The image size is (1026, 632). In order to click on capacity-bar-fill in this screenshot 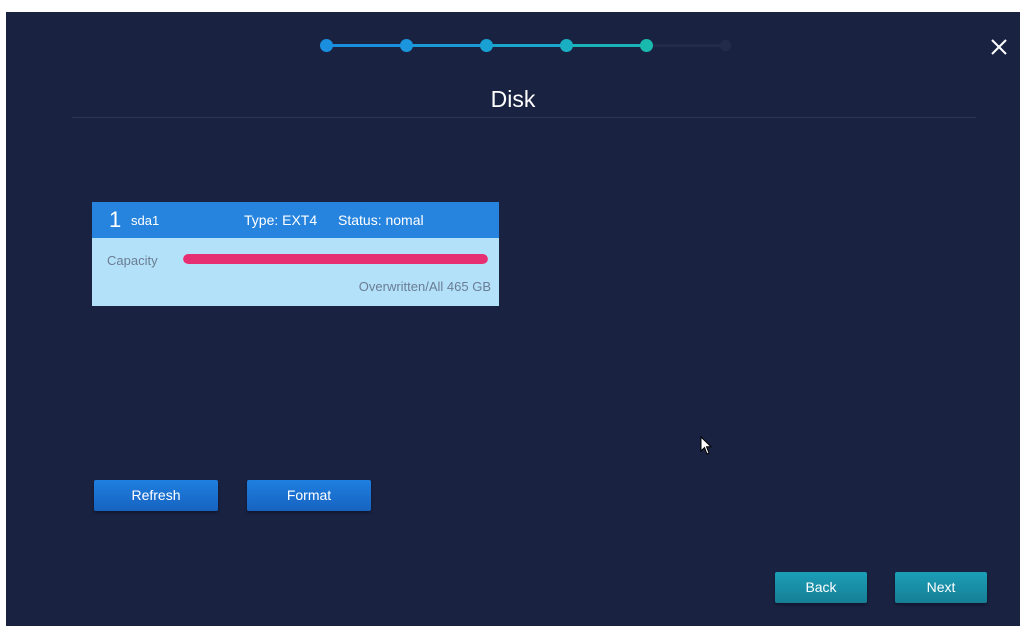, I will do `click(335, 259)`.